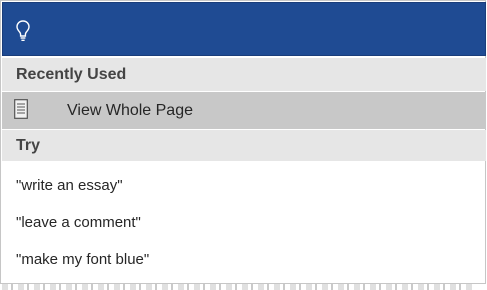  I want to click on recently-used-header: Recently Used, so click(244, 74).